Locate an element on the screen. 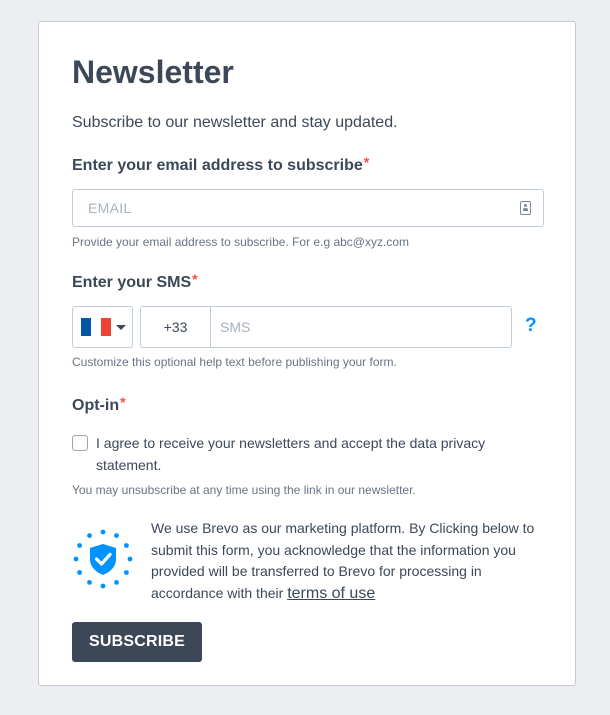 Image resolution: width=610 pixels, height=715 pixels. phone-field-wrapper: +33 is located at coordinates (328, 327).